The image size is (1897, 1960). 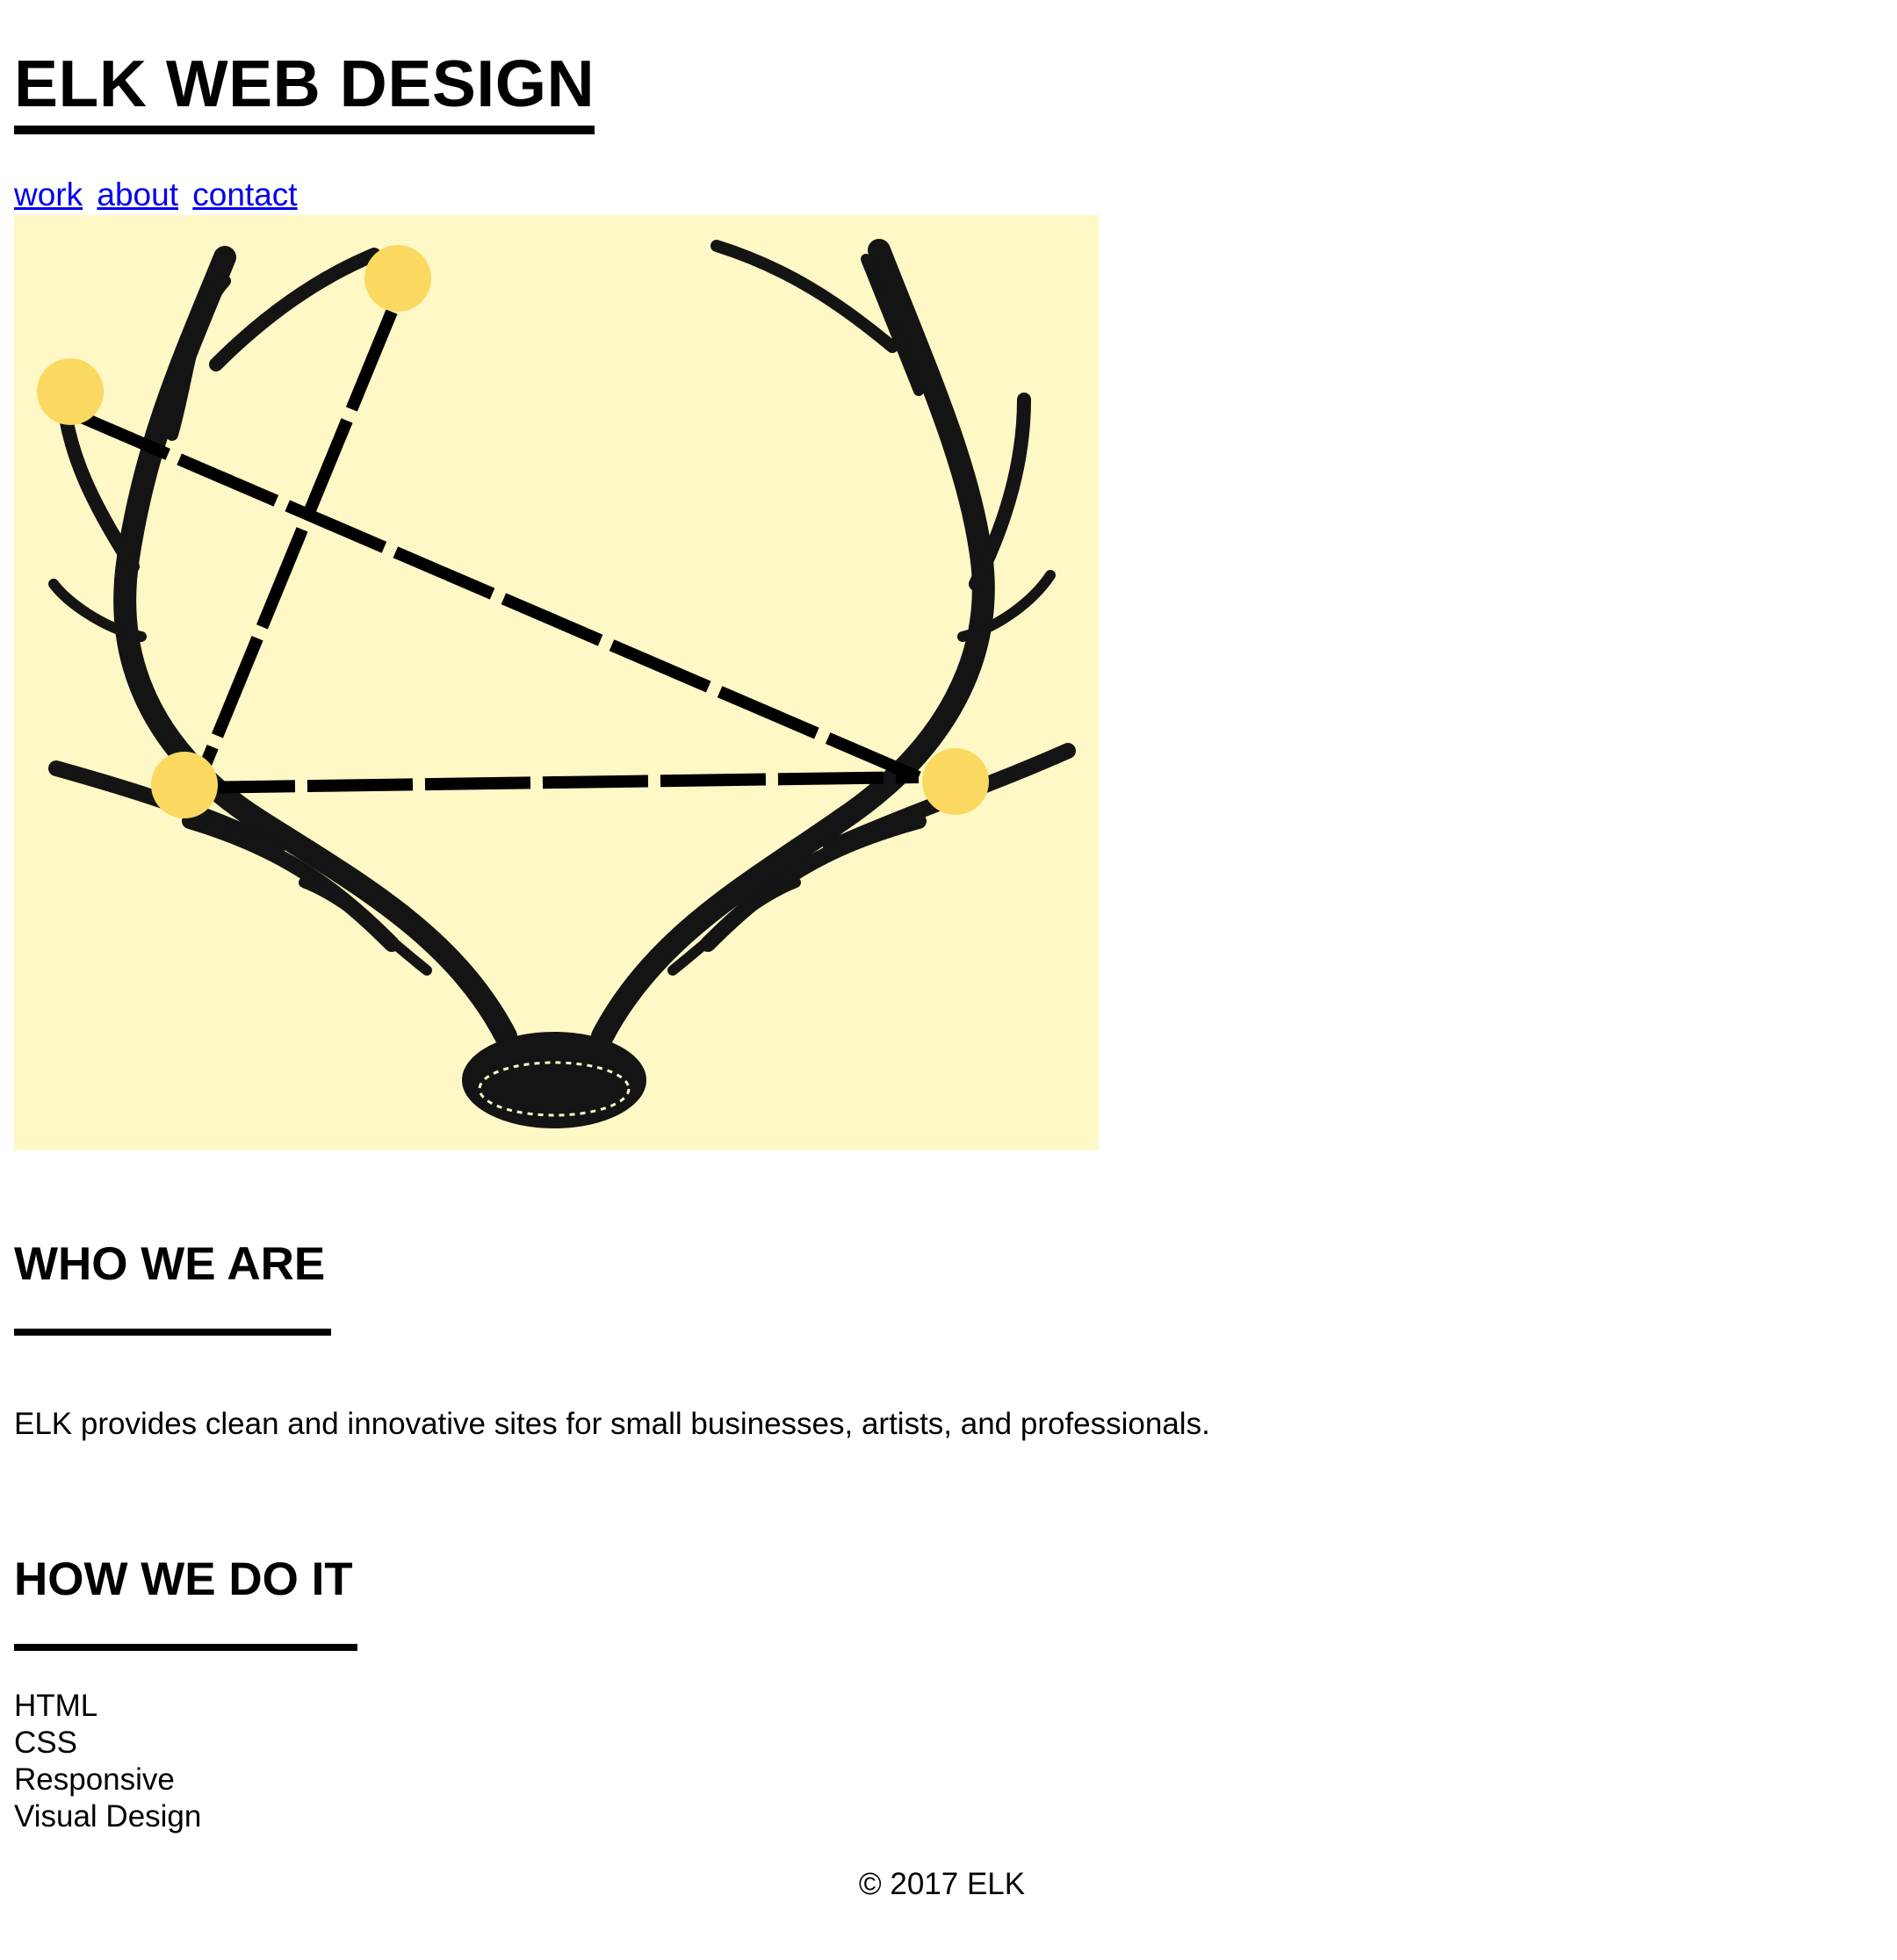 I want to click on skill-item-visual-design: Visual Design, so click(x=108, y=1816).